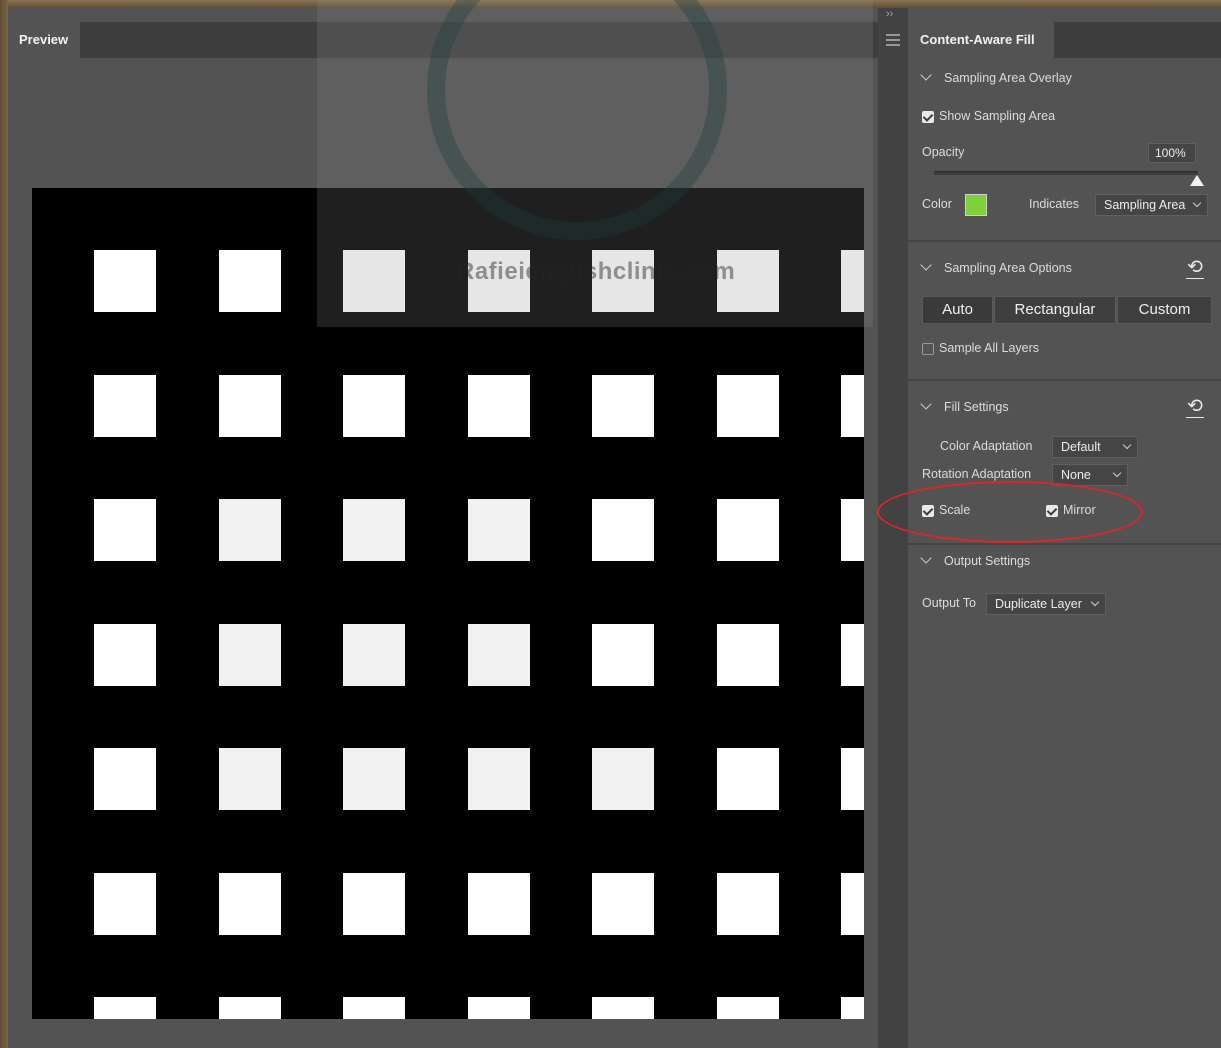  Describe the element at coordinates (889, 14) in the screenshot. I see `collapse-panels-icon: ››` at that location.